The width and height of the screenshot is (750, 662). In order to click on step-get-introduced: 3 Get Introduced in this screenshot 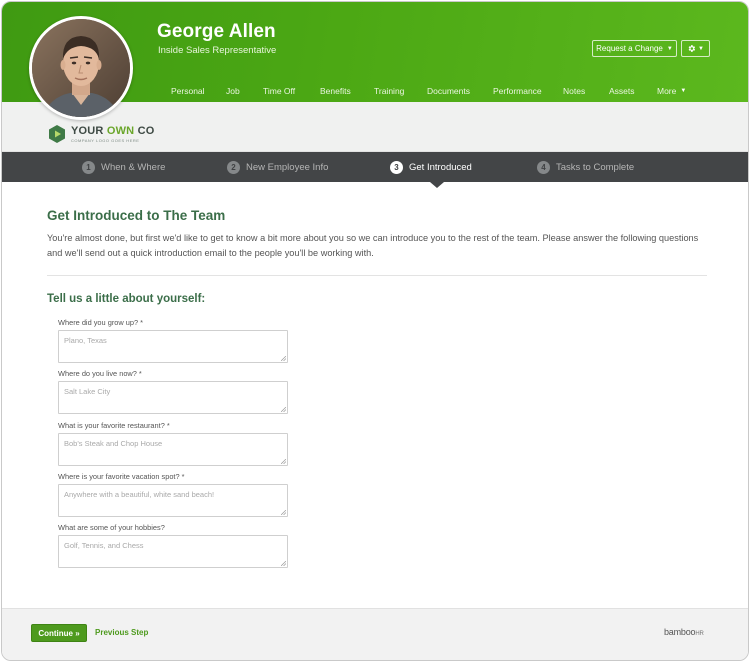, I will do `click(431, 167)`.